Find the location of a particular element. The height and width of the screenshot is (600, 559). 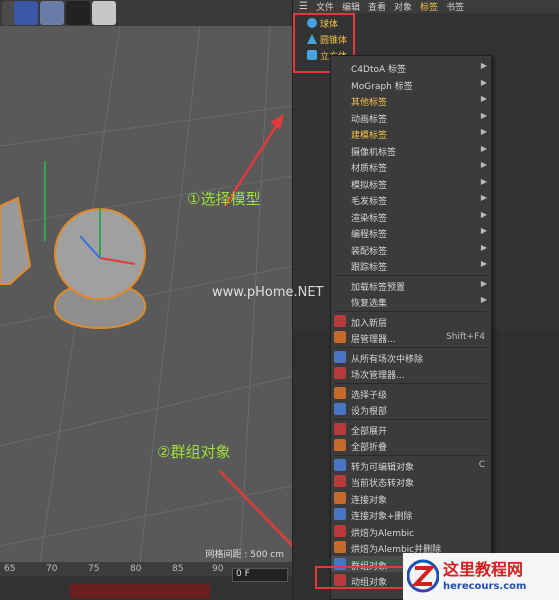

tick-label: 85 is located at coordinates (178, 569).